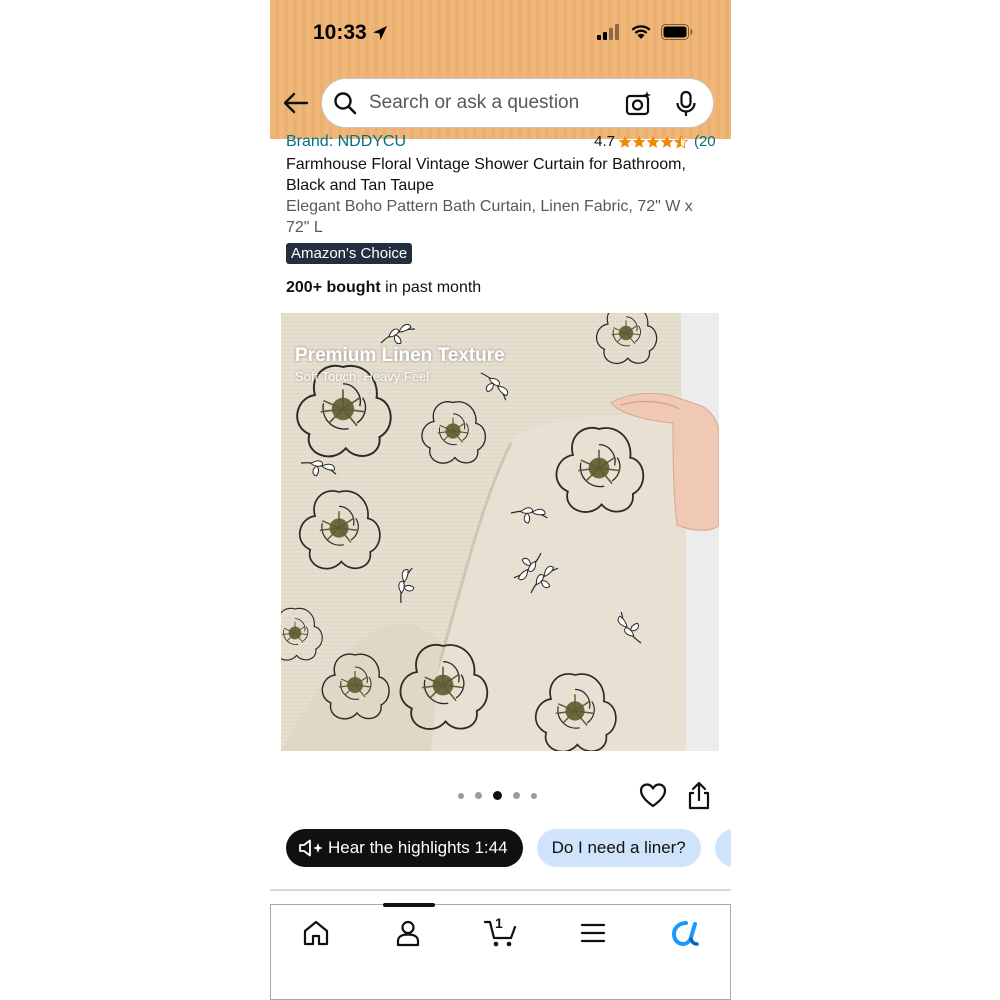  What do you see at coordinates (501, 932) in the screenshot?
I see `tab-cart: 1` at bounding box center [501, 932].